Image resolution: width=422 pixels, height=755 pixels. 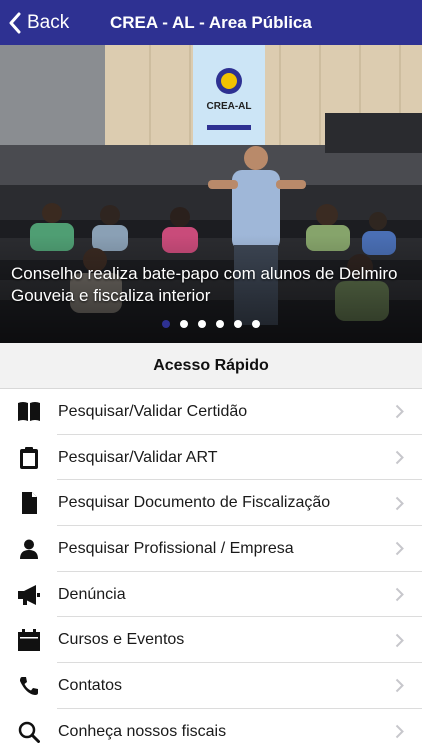 I want to click on menu-item-art: Pesquisar/Validar ART, so click(x=211, y=458).